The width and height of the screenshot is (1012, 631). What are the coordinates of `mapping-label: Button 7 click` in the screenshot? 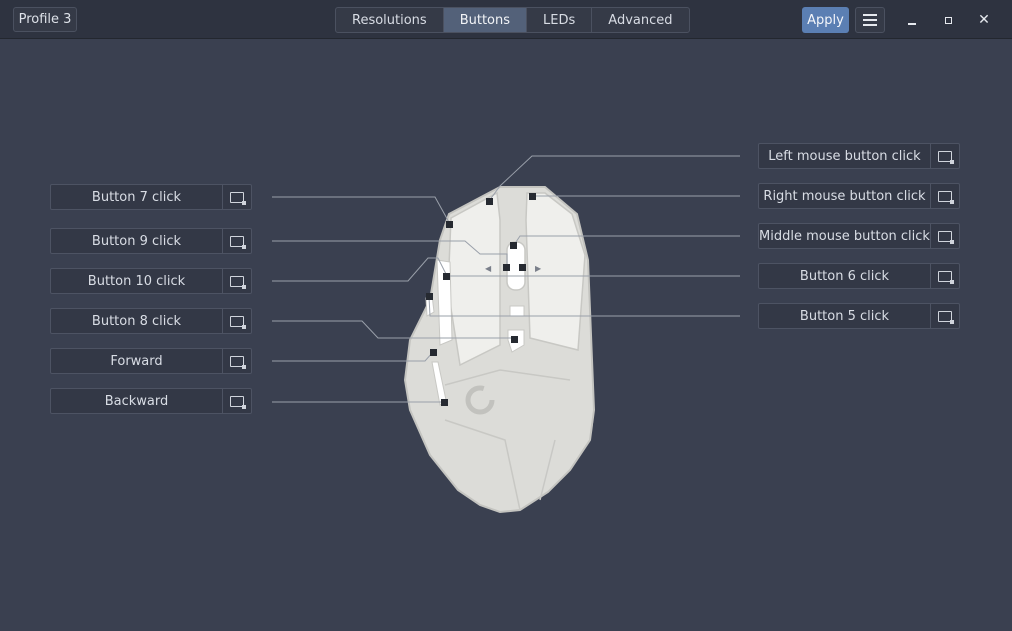 It's located at (137, 197).